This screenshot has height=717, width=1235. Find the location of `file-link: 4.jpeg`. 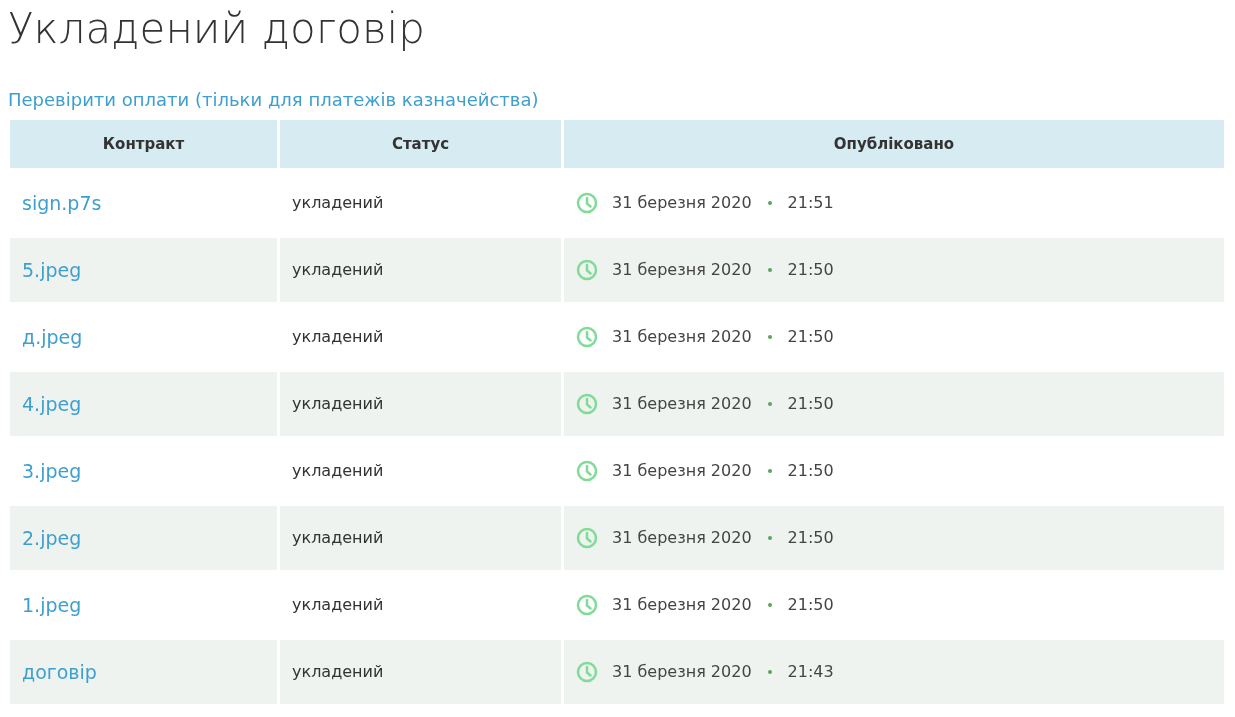

file-link: 4.jpeg is located at coordinates (52, 403).